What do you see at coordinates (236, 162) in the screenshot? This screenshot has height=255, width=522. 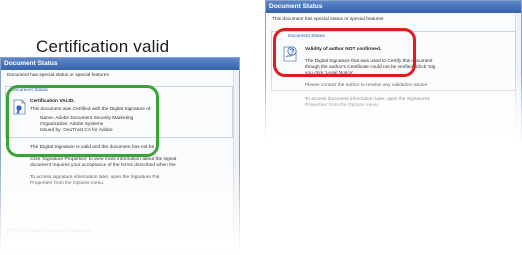 I see `scrollbar` at bounding box center [236, 162].